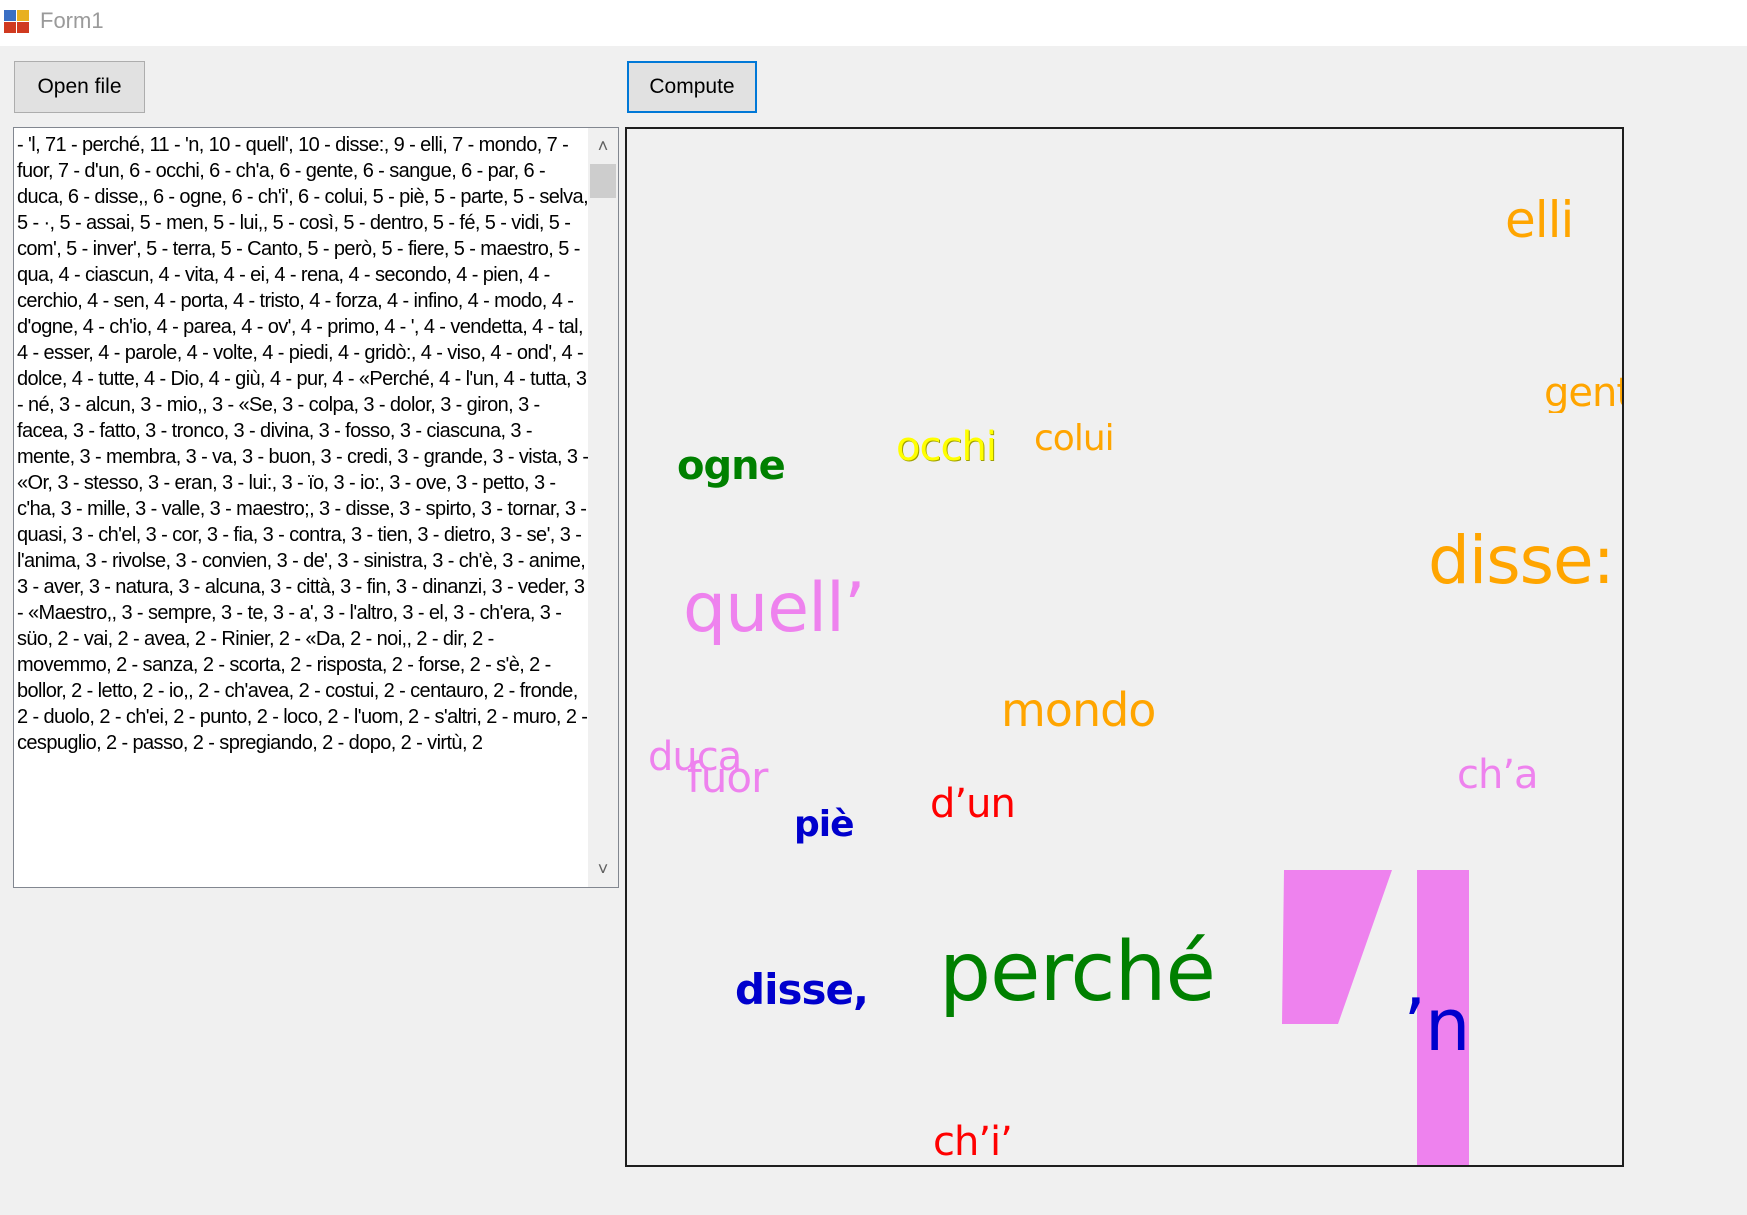  What do you see at coordinates (1077, 972) in the screenshot?
I see `word-perche: perché` at bounding box center [1077, 972].